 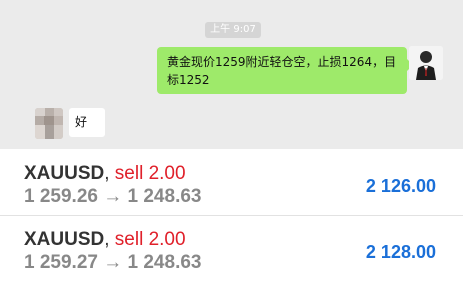 What do you see at coordinates (400, 252) in the screenshot?
I see `trade-profit: 2 128.00` at bounding box center [400, 252].